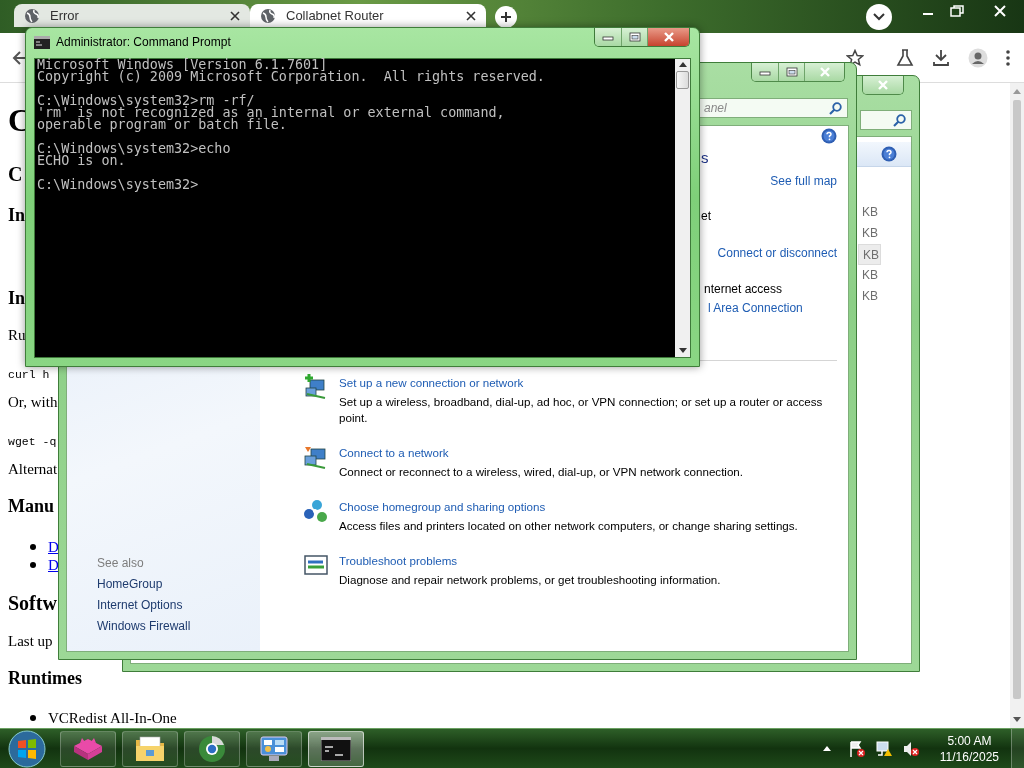 This screenshot has height=768, width=1024. Describe the element at coordinates (178, 584) in the screenshot. I see `see-also-link: HomeGroup` at that location.